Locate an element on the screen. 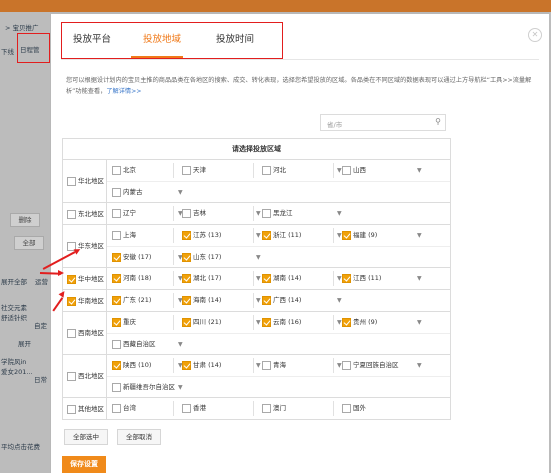  region-checkbox: 华南地区 is located at coordinates (85, 301).